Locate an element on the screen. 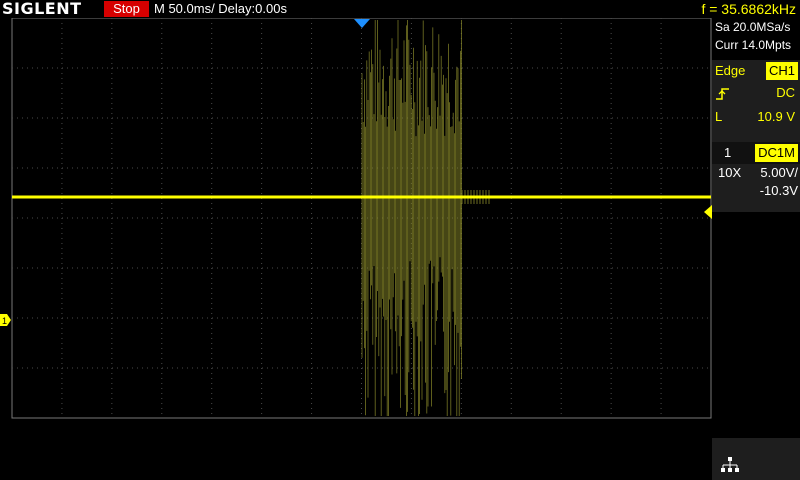 Image resolution: width=800 pixels, height=480 pixels. vertical-offset: -10.3V is located at coordinates (778, 190).